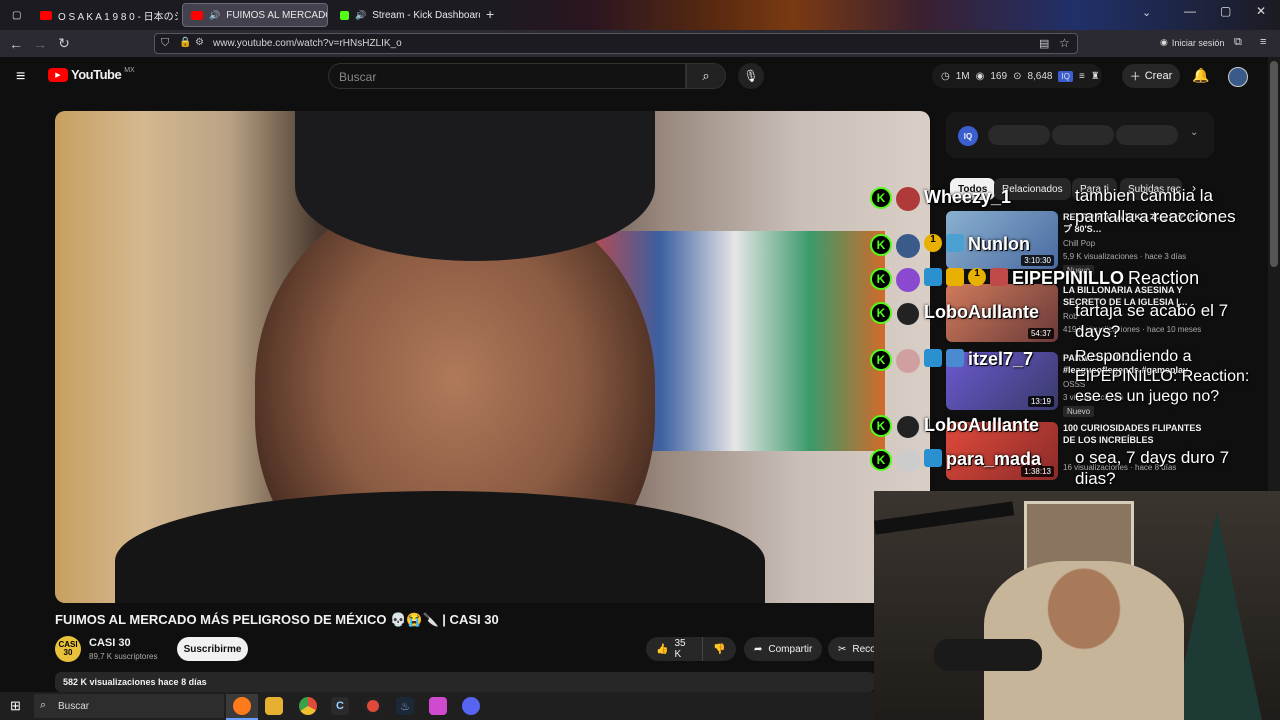 The image size is (1280, 720). Describe the element at coordinates (17, 15) in the screenshot. I see `tab-overview-icon: ▢` at that location.